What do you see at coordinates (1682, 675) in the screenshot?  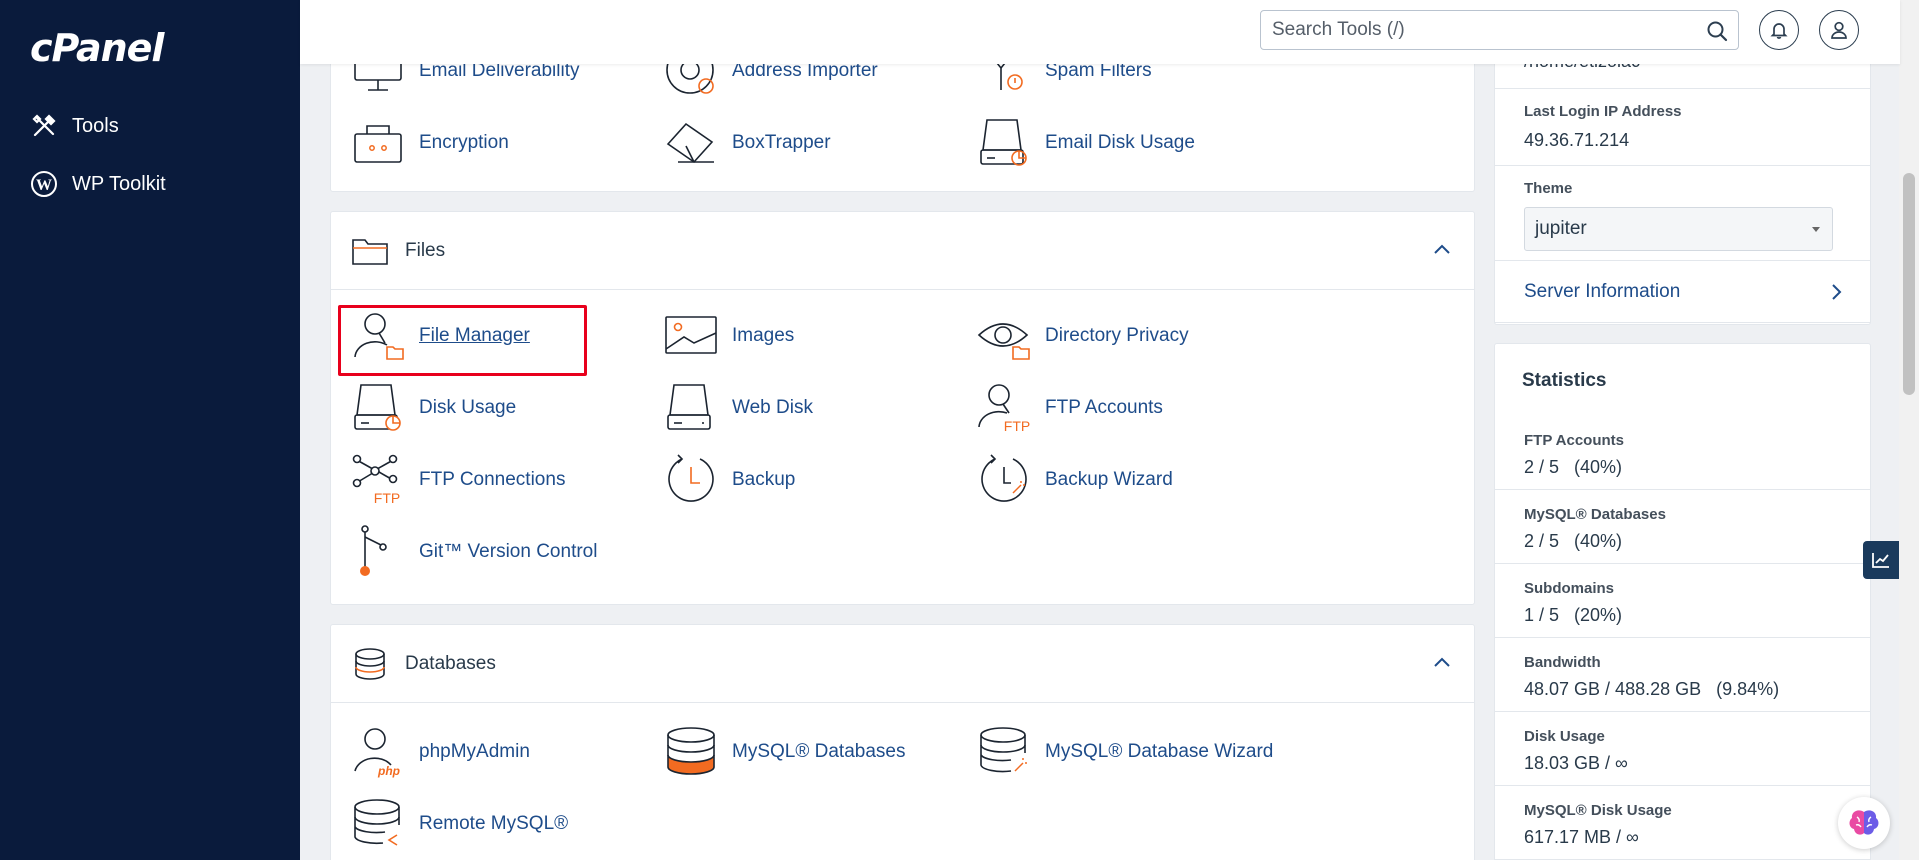 I see `stat-row: Bandwidth 48.07 GB / 488.28 GB (9.84%)` at bounding box center [1682, 675].